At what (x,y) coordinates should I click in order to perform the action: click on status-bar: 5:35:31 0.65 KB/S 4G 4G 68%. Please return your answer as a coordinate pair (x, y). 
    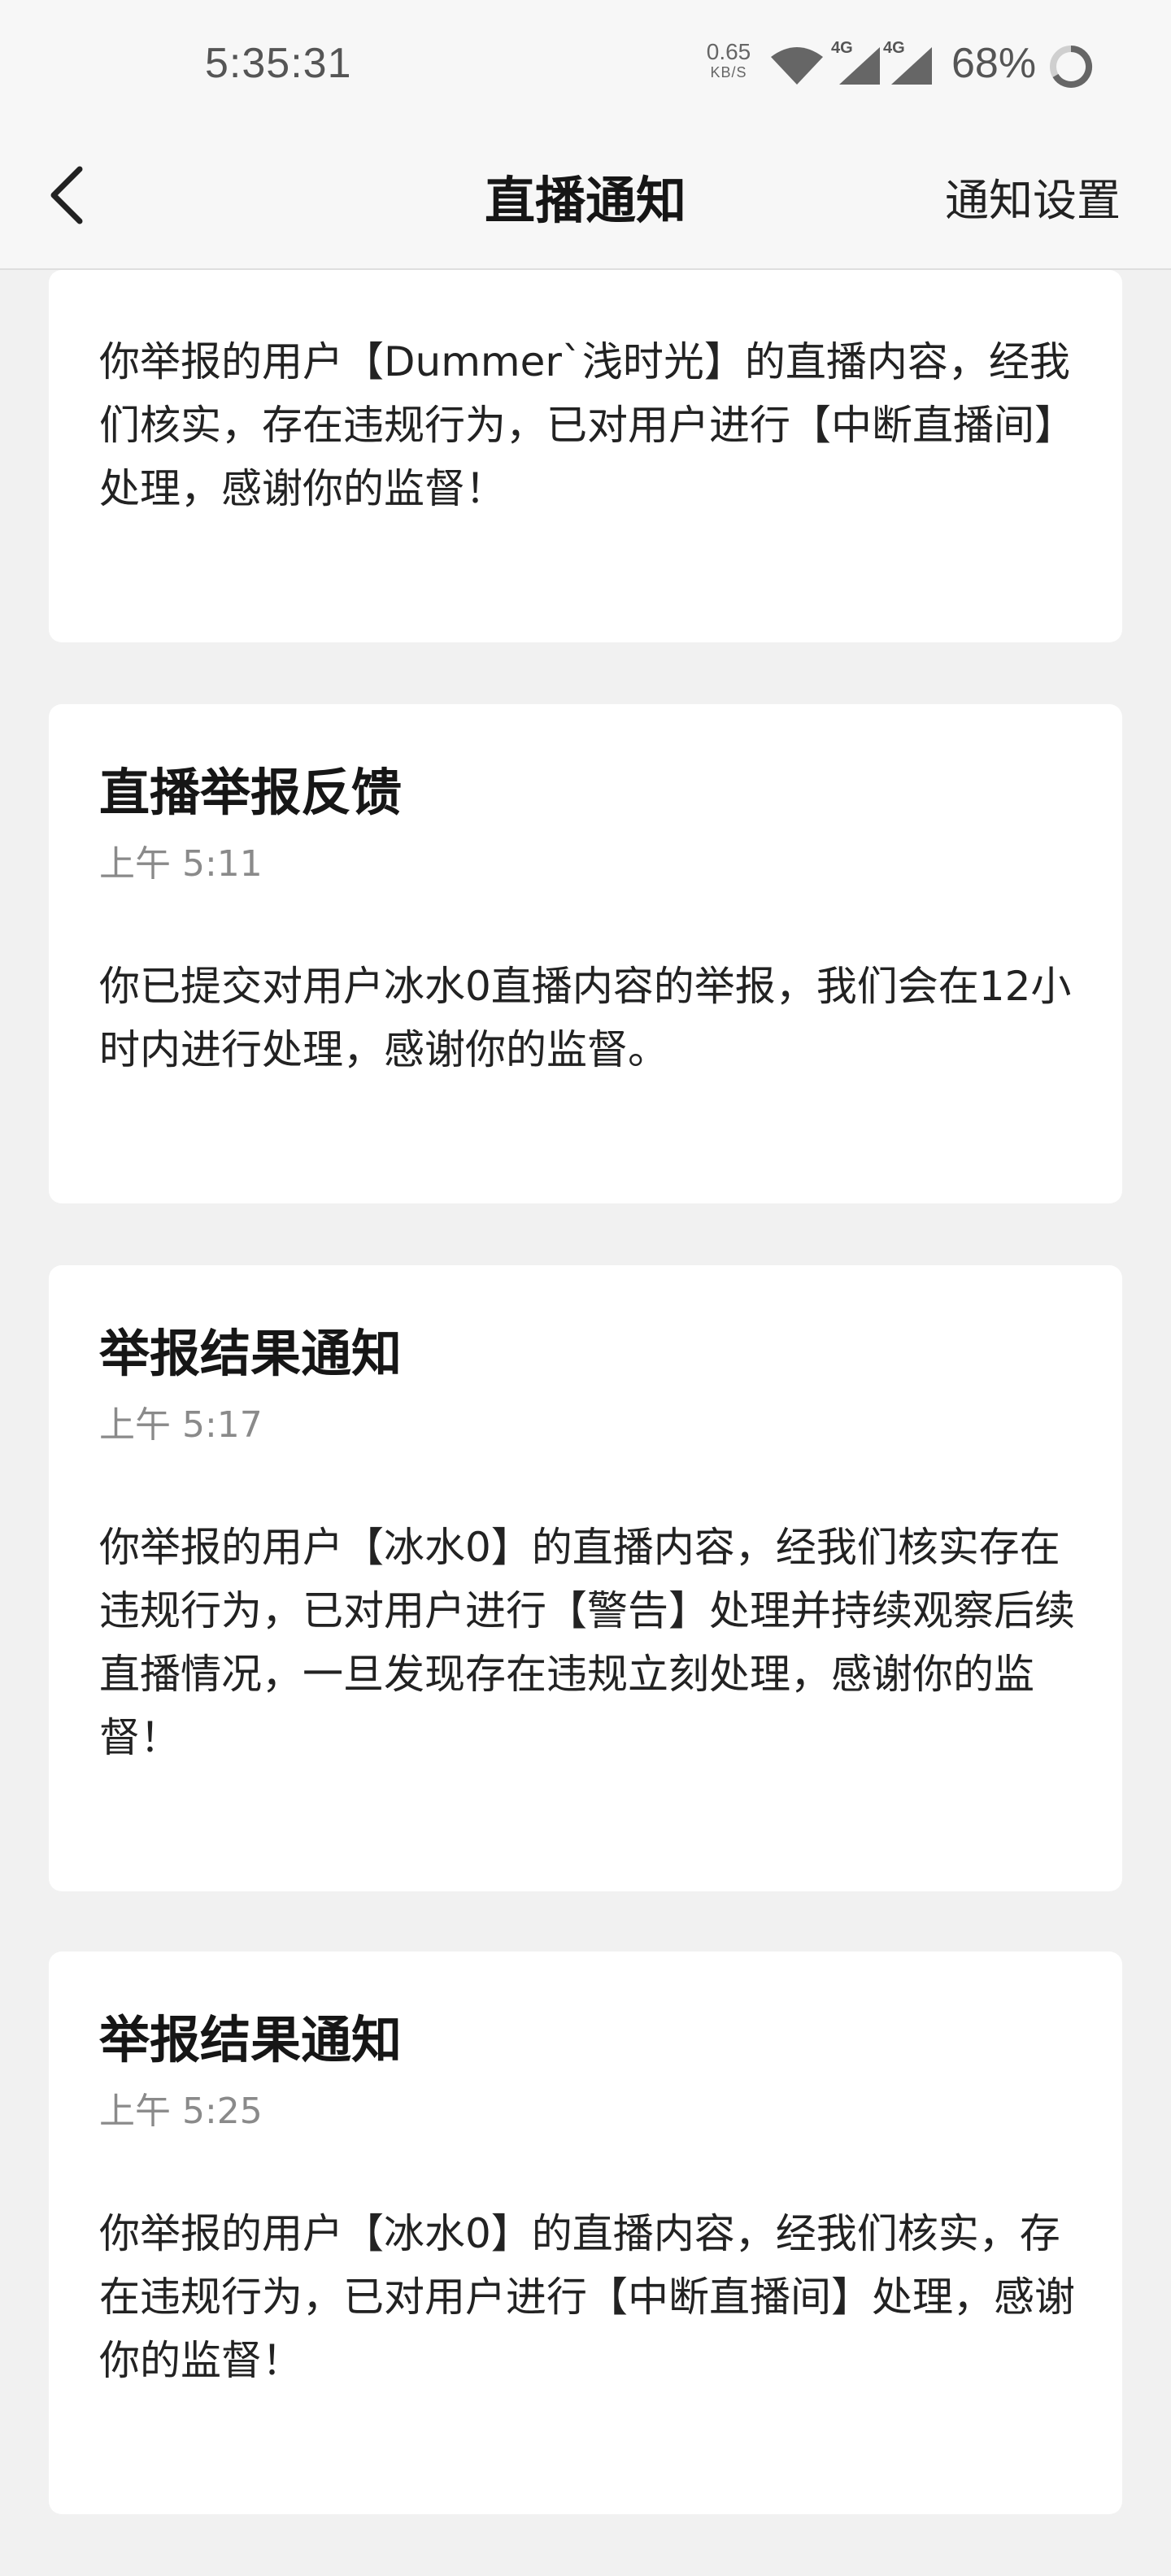
    Looking at the image, I should click on (585, 65).